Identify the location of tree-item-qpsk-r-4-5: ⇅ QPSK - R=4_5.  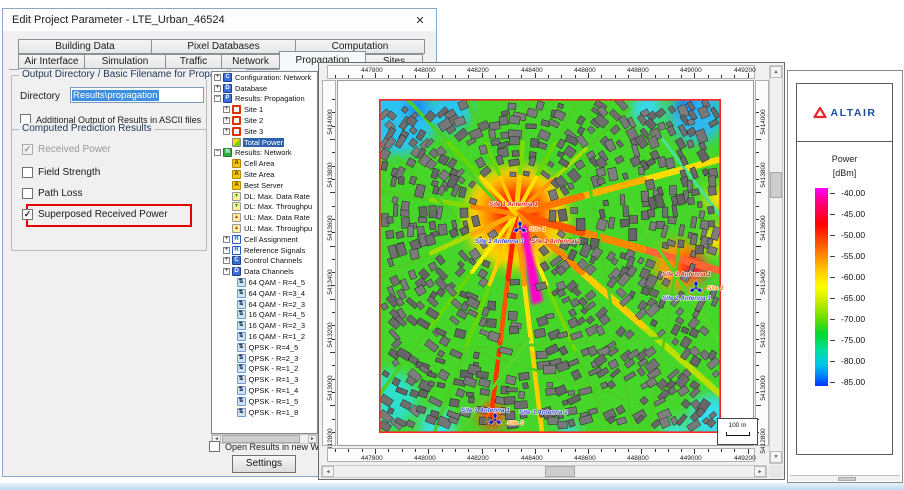
(264, 347).